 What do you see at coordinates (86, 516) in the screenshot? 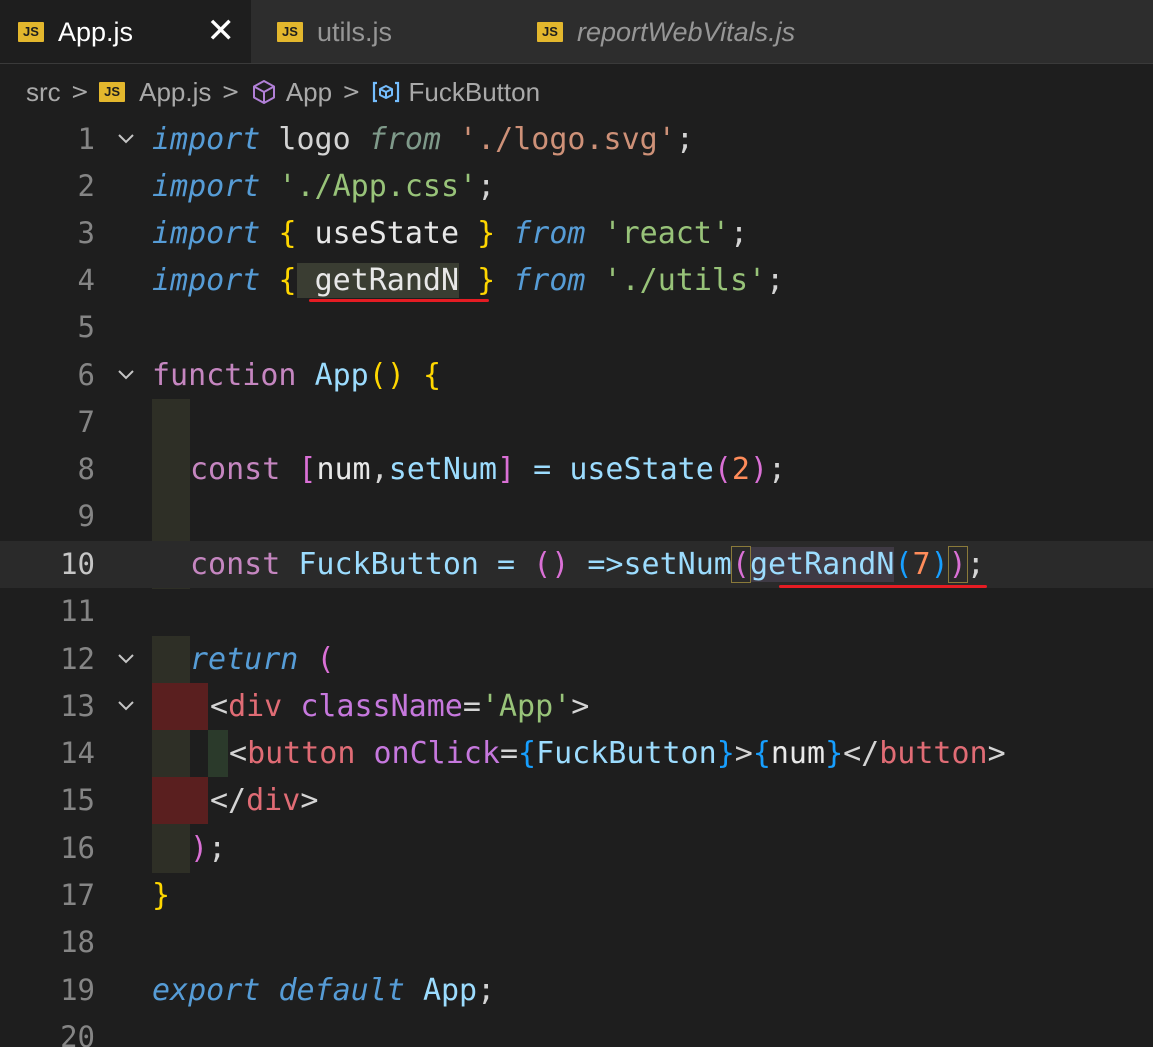
I see `line-number: 9` at bounding box center [86, 516].